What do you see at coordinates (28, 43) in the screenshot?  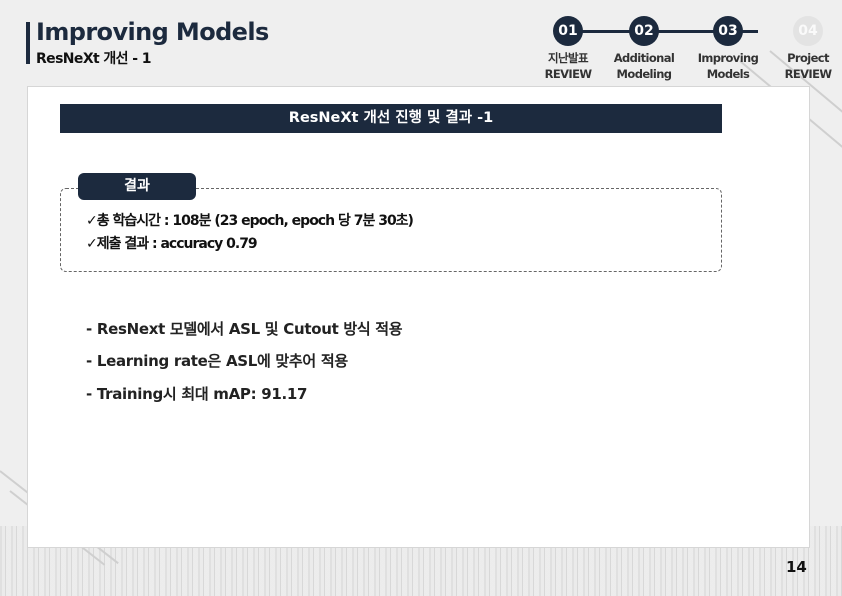 I see `title-accent-bar` at bounding box center [28, 43].